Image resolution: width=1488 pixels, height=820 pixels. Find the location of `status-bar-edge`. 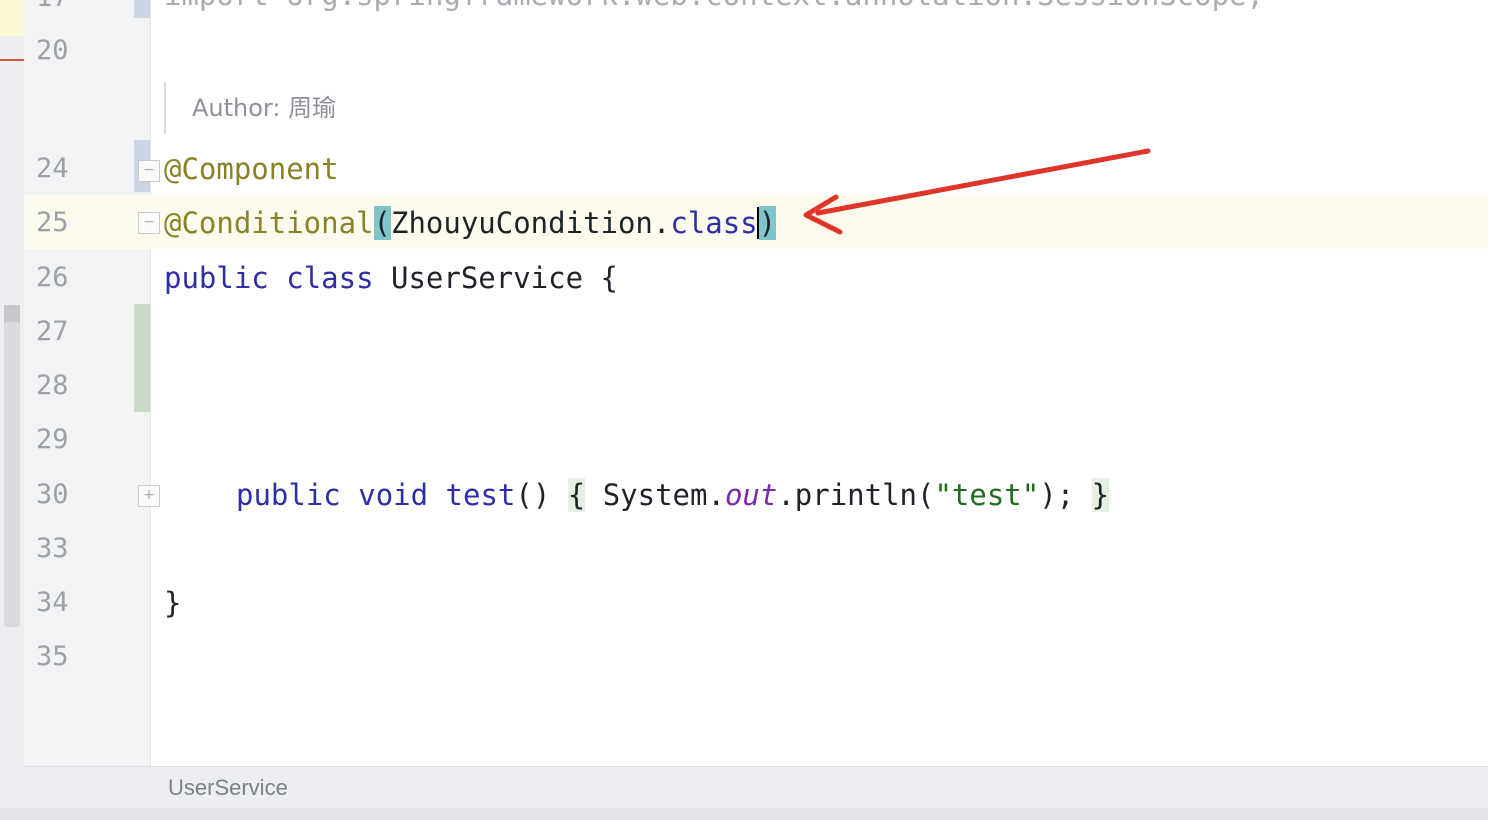

status-bar-edge is located at coordinates (744, 814).